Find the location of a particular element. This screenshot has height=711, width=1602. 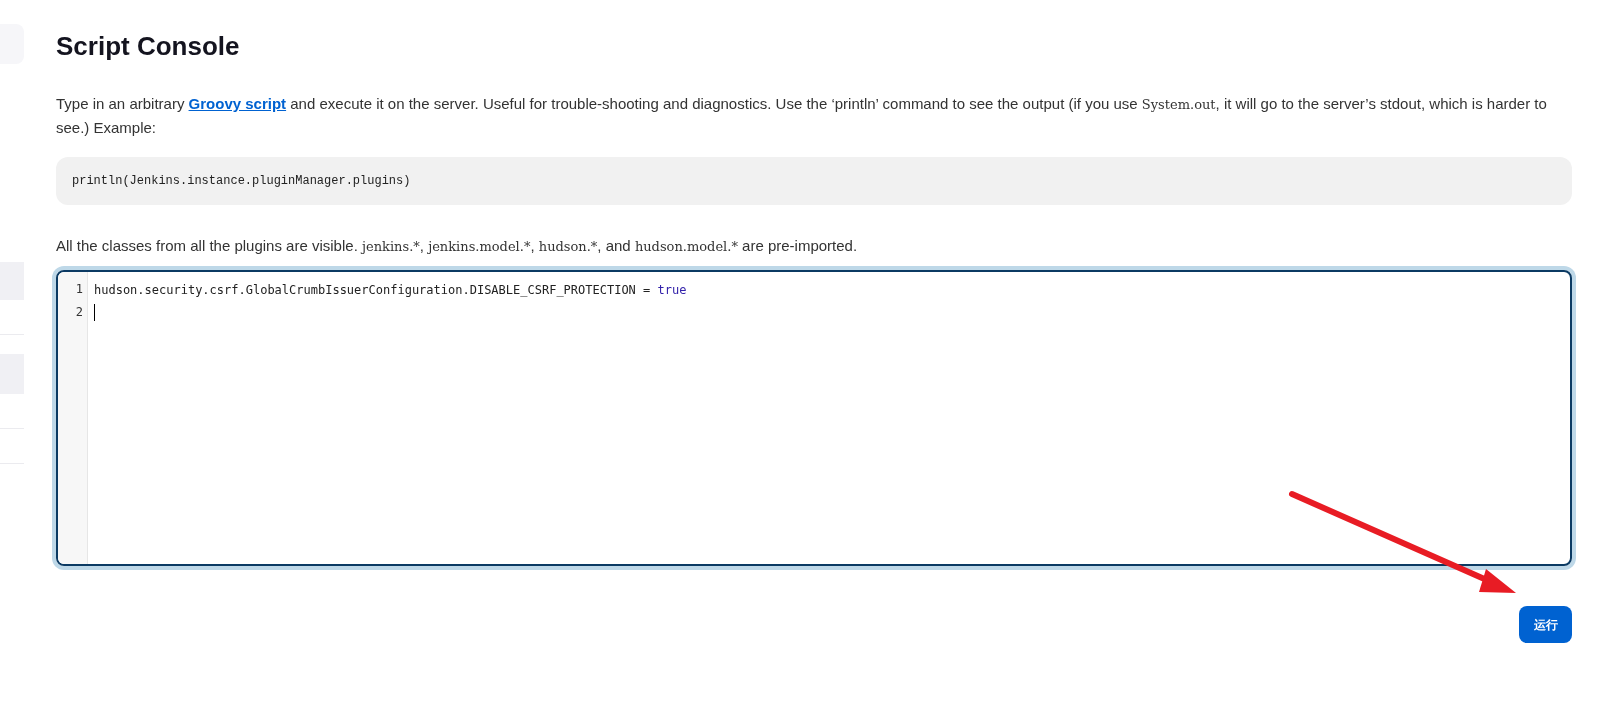

description-paragraph: Type in an arbitrary Groovy script and execute it on the server. Useful for trouble-shooting and diagnostics. Use the ‘println’ command to see the output (if you use System.out, it will go to the server’s stdout, which is harder to see.) Example: is located at coordinates (802, 116).